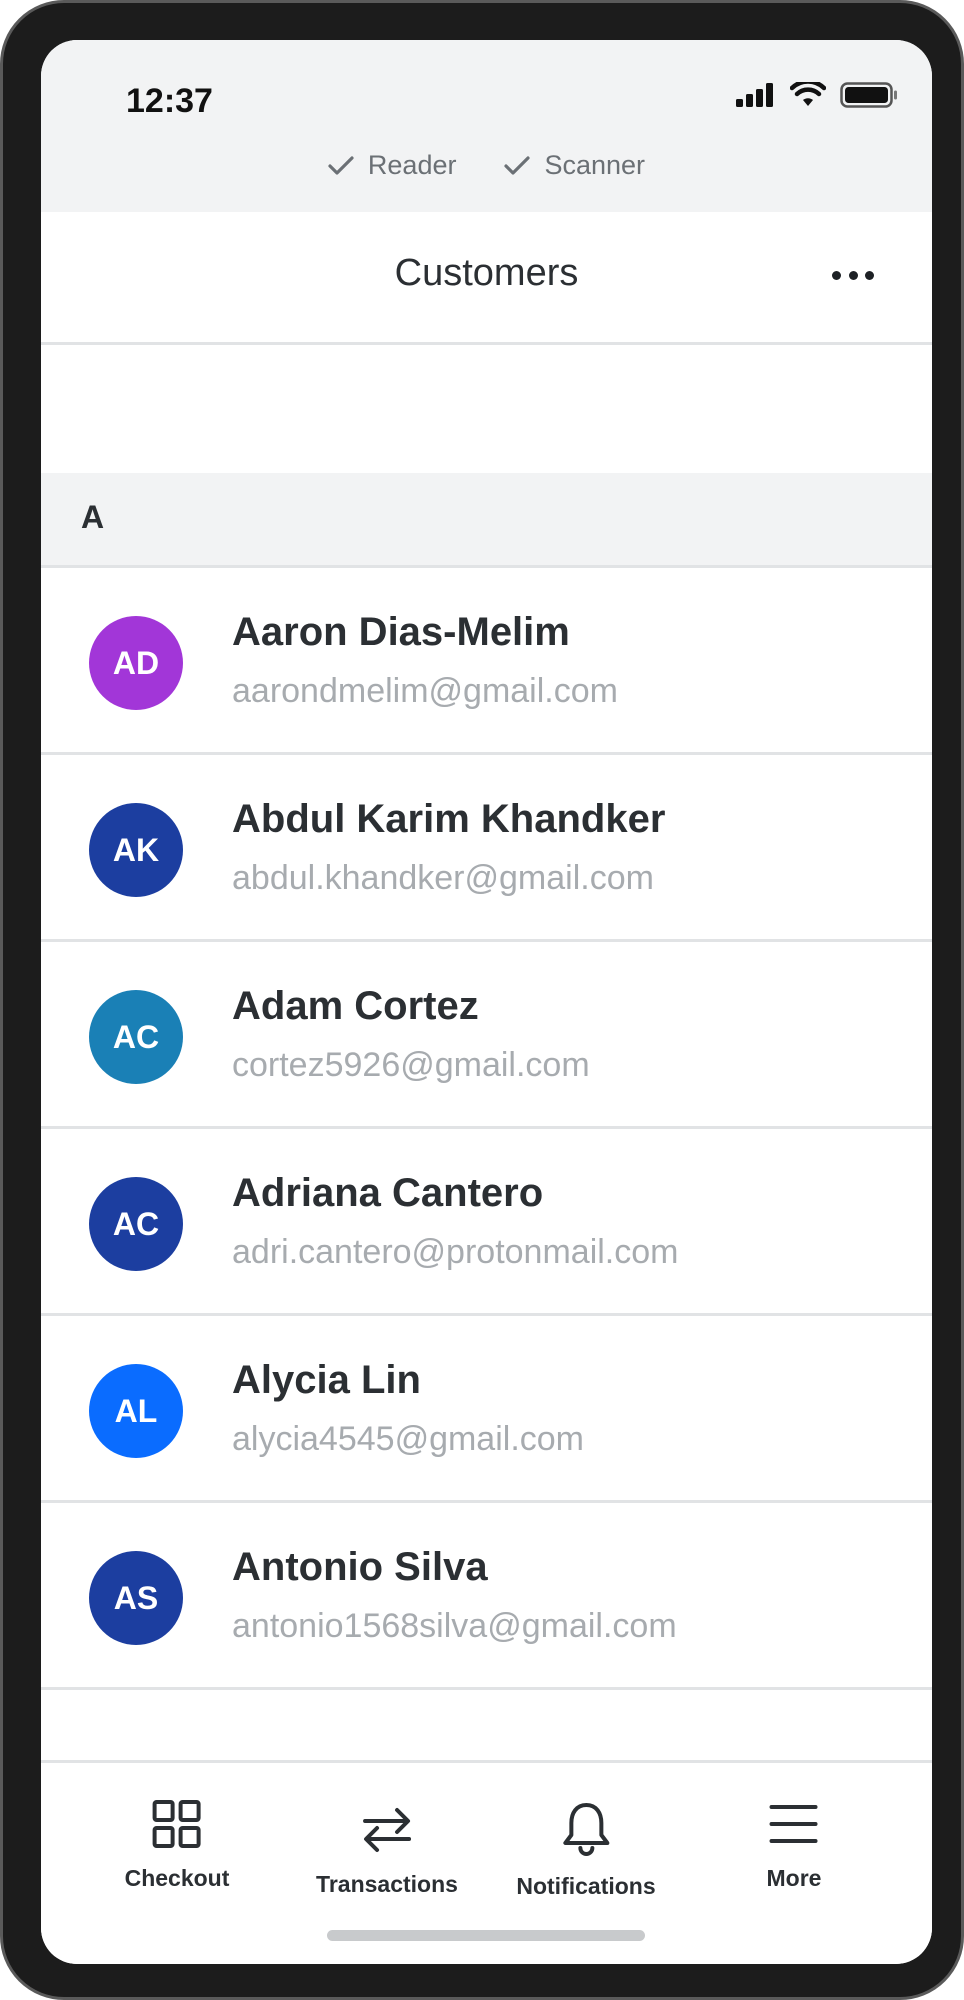  I want to click on wifi-icon, so click(808, 94).